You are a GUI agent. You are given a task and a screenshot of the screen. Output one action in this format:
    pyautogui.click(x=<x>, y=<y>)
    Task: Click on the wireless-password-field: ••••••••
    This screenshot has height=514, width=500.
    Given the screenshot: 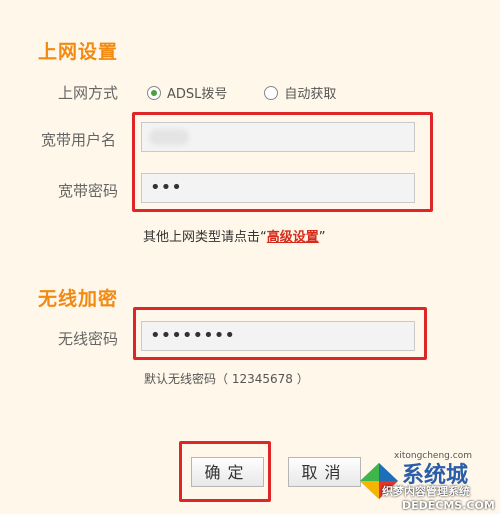 What is the action you would take?
    pyautogui.click(x=278, y=336)
    